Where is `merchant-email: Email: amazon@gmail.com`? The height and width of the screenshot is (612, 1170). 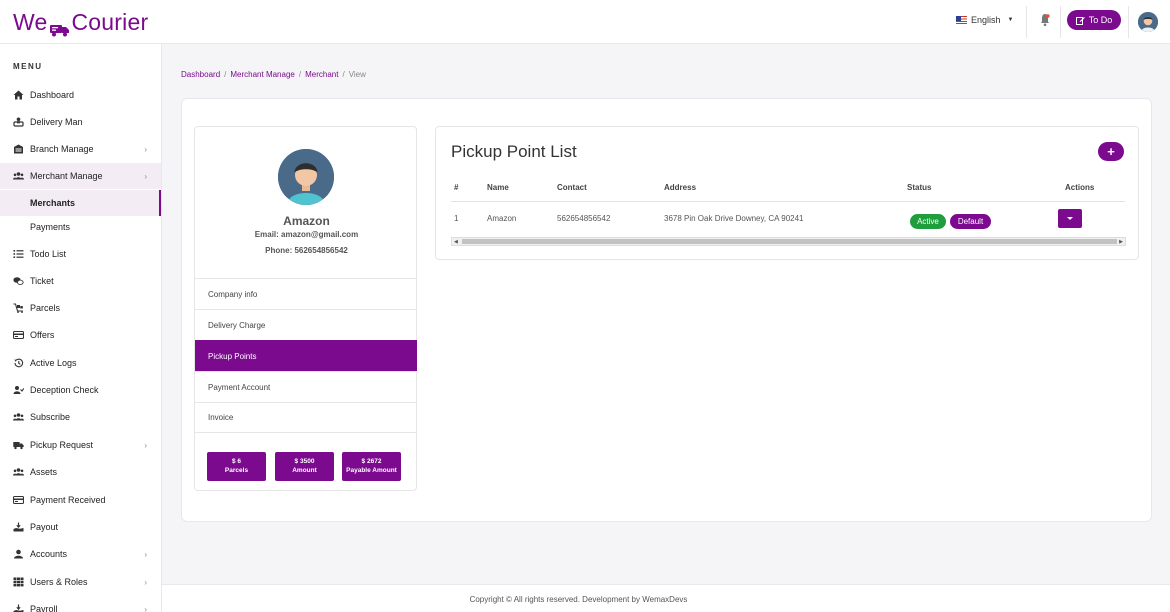
merchant-email: Email: amazon@gmail.com is located at coordinates (306, 234).